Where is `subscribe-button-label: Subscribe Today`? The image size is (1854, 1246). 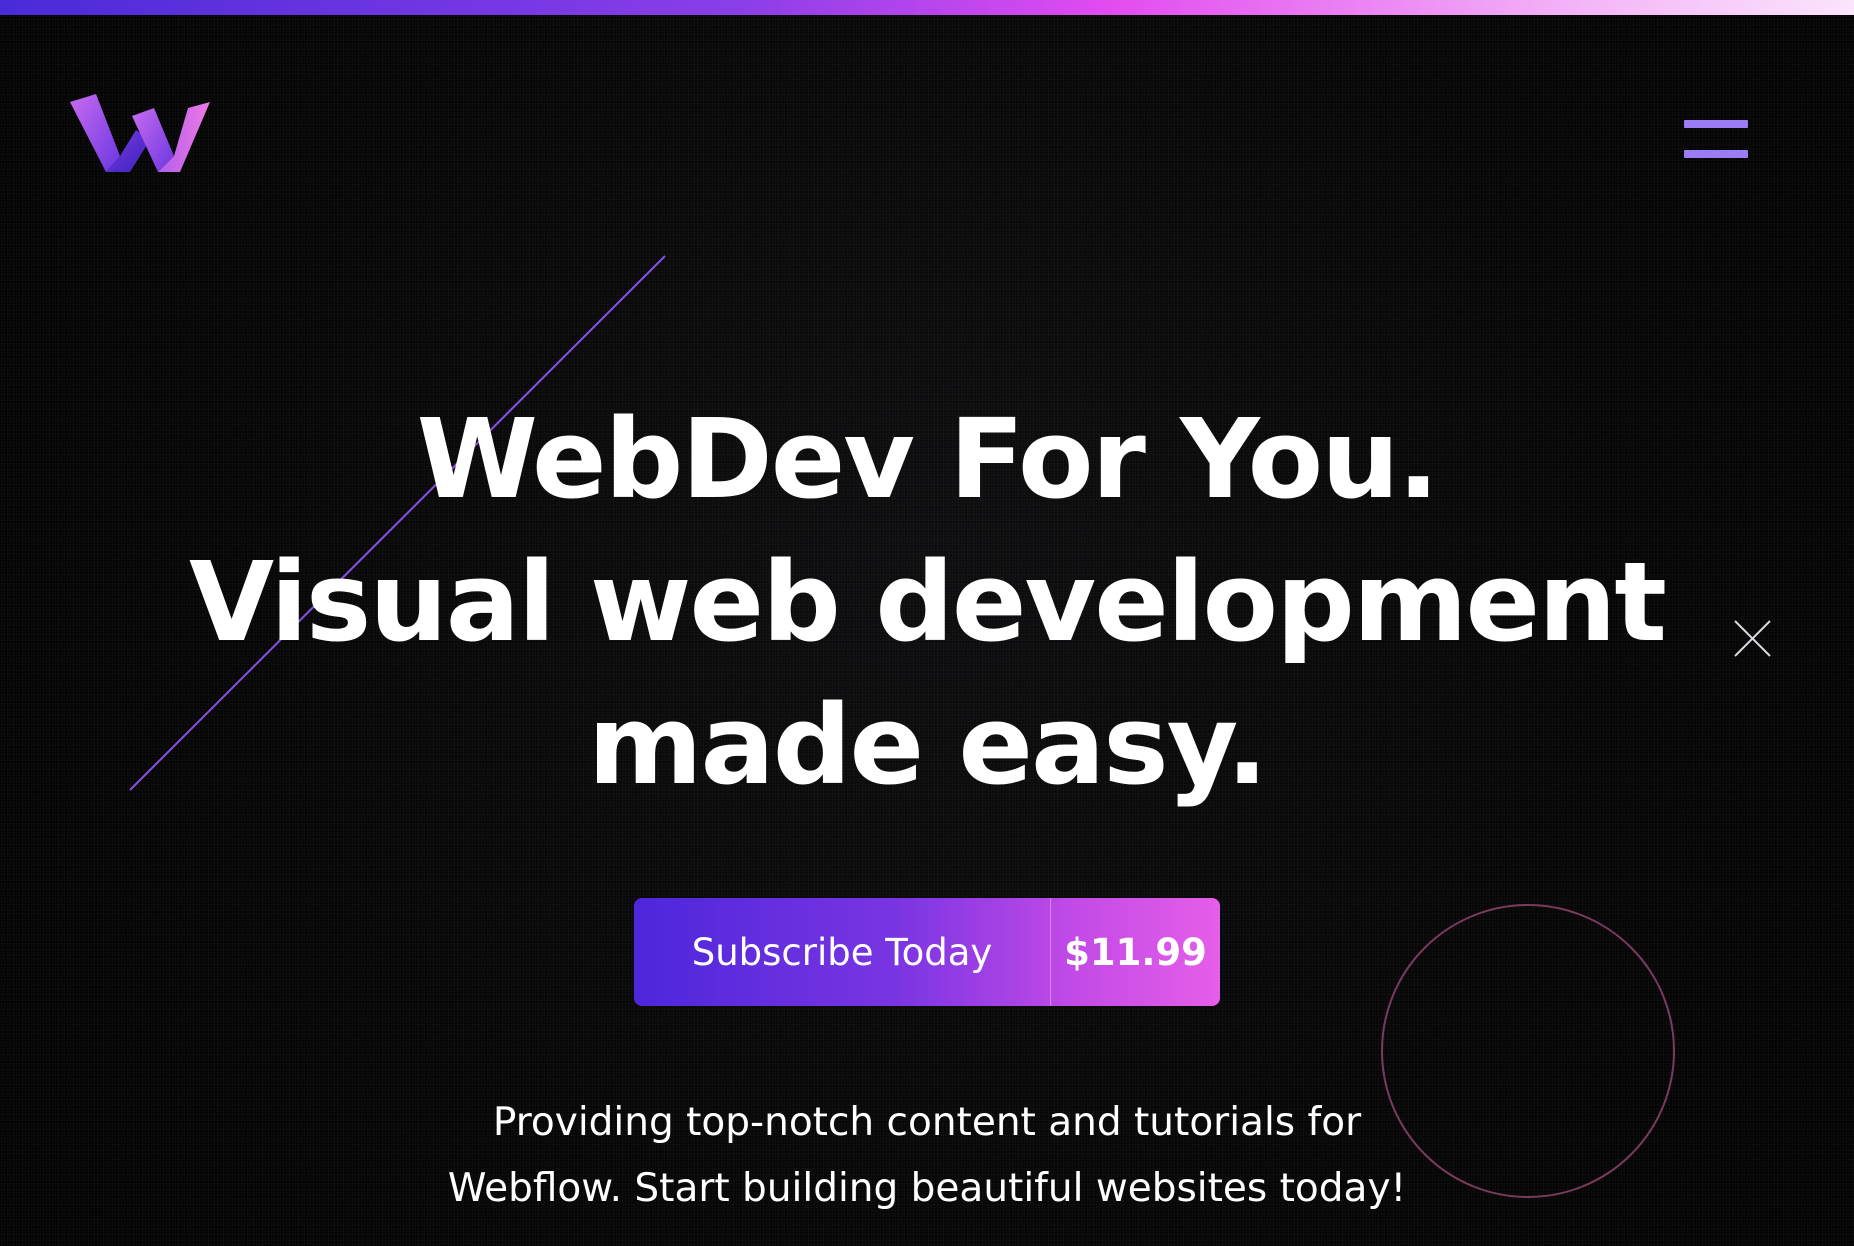
subscribe-button-label: Subscribe Today is located at coordinates (842, 952).